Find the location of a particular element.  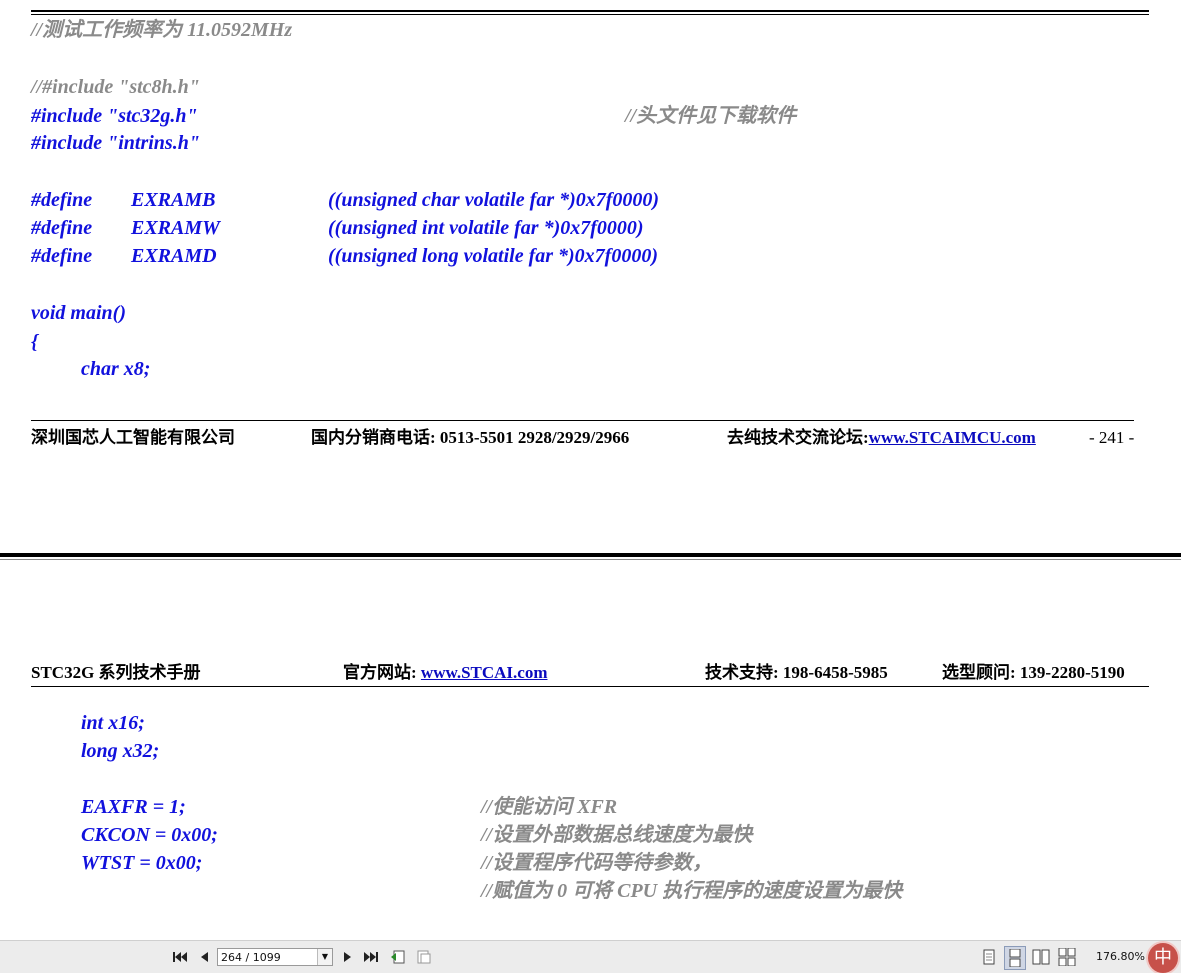

page-dropdown-icon: ▼ is located at coordinates (324, 957).